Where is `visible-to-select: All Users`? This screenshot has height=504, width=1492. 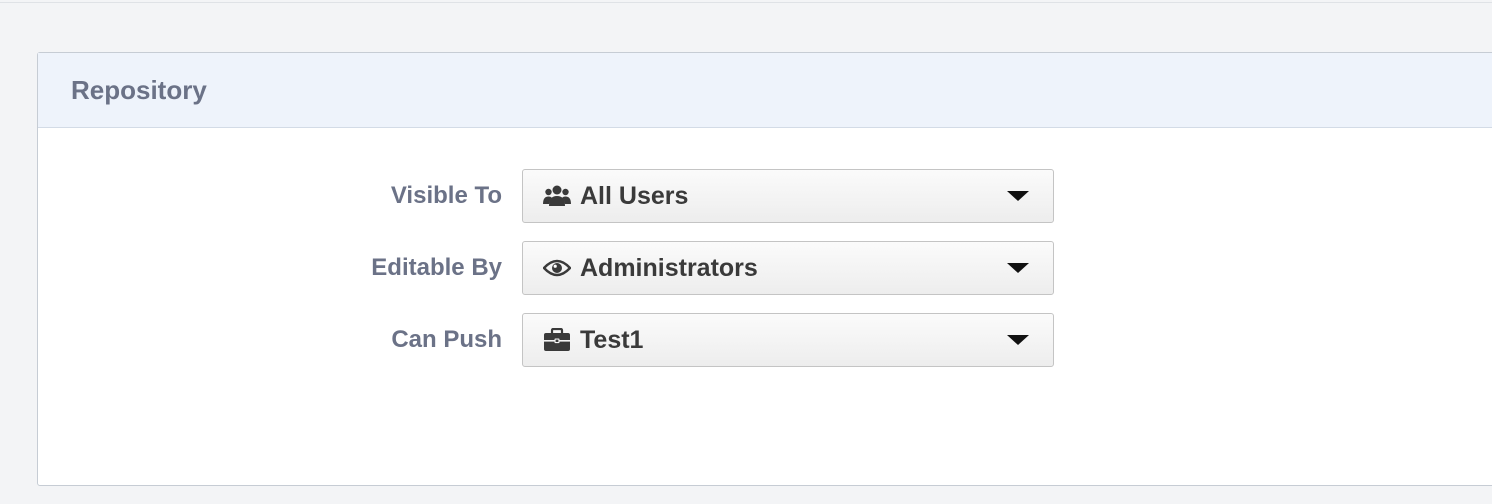 visible-to-select: All Users is located at coordinates (788, 196).